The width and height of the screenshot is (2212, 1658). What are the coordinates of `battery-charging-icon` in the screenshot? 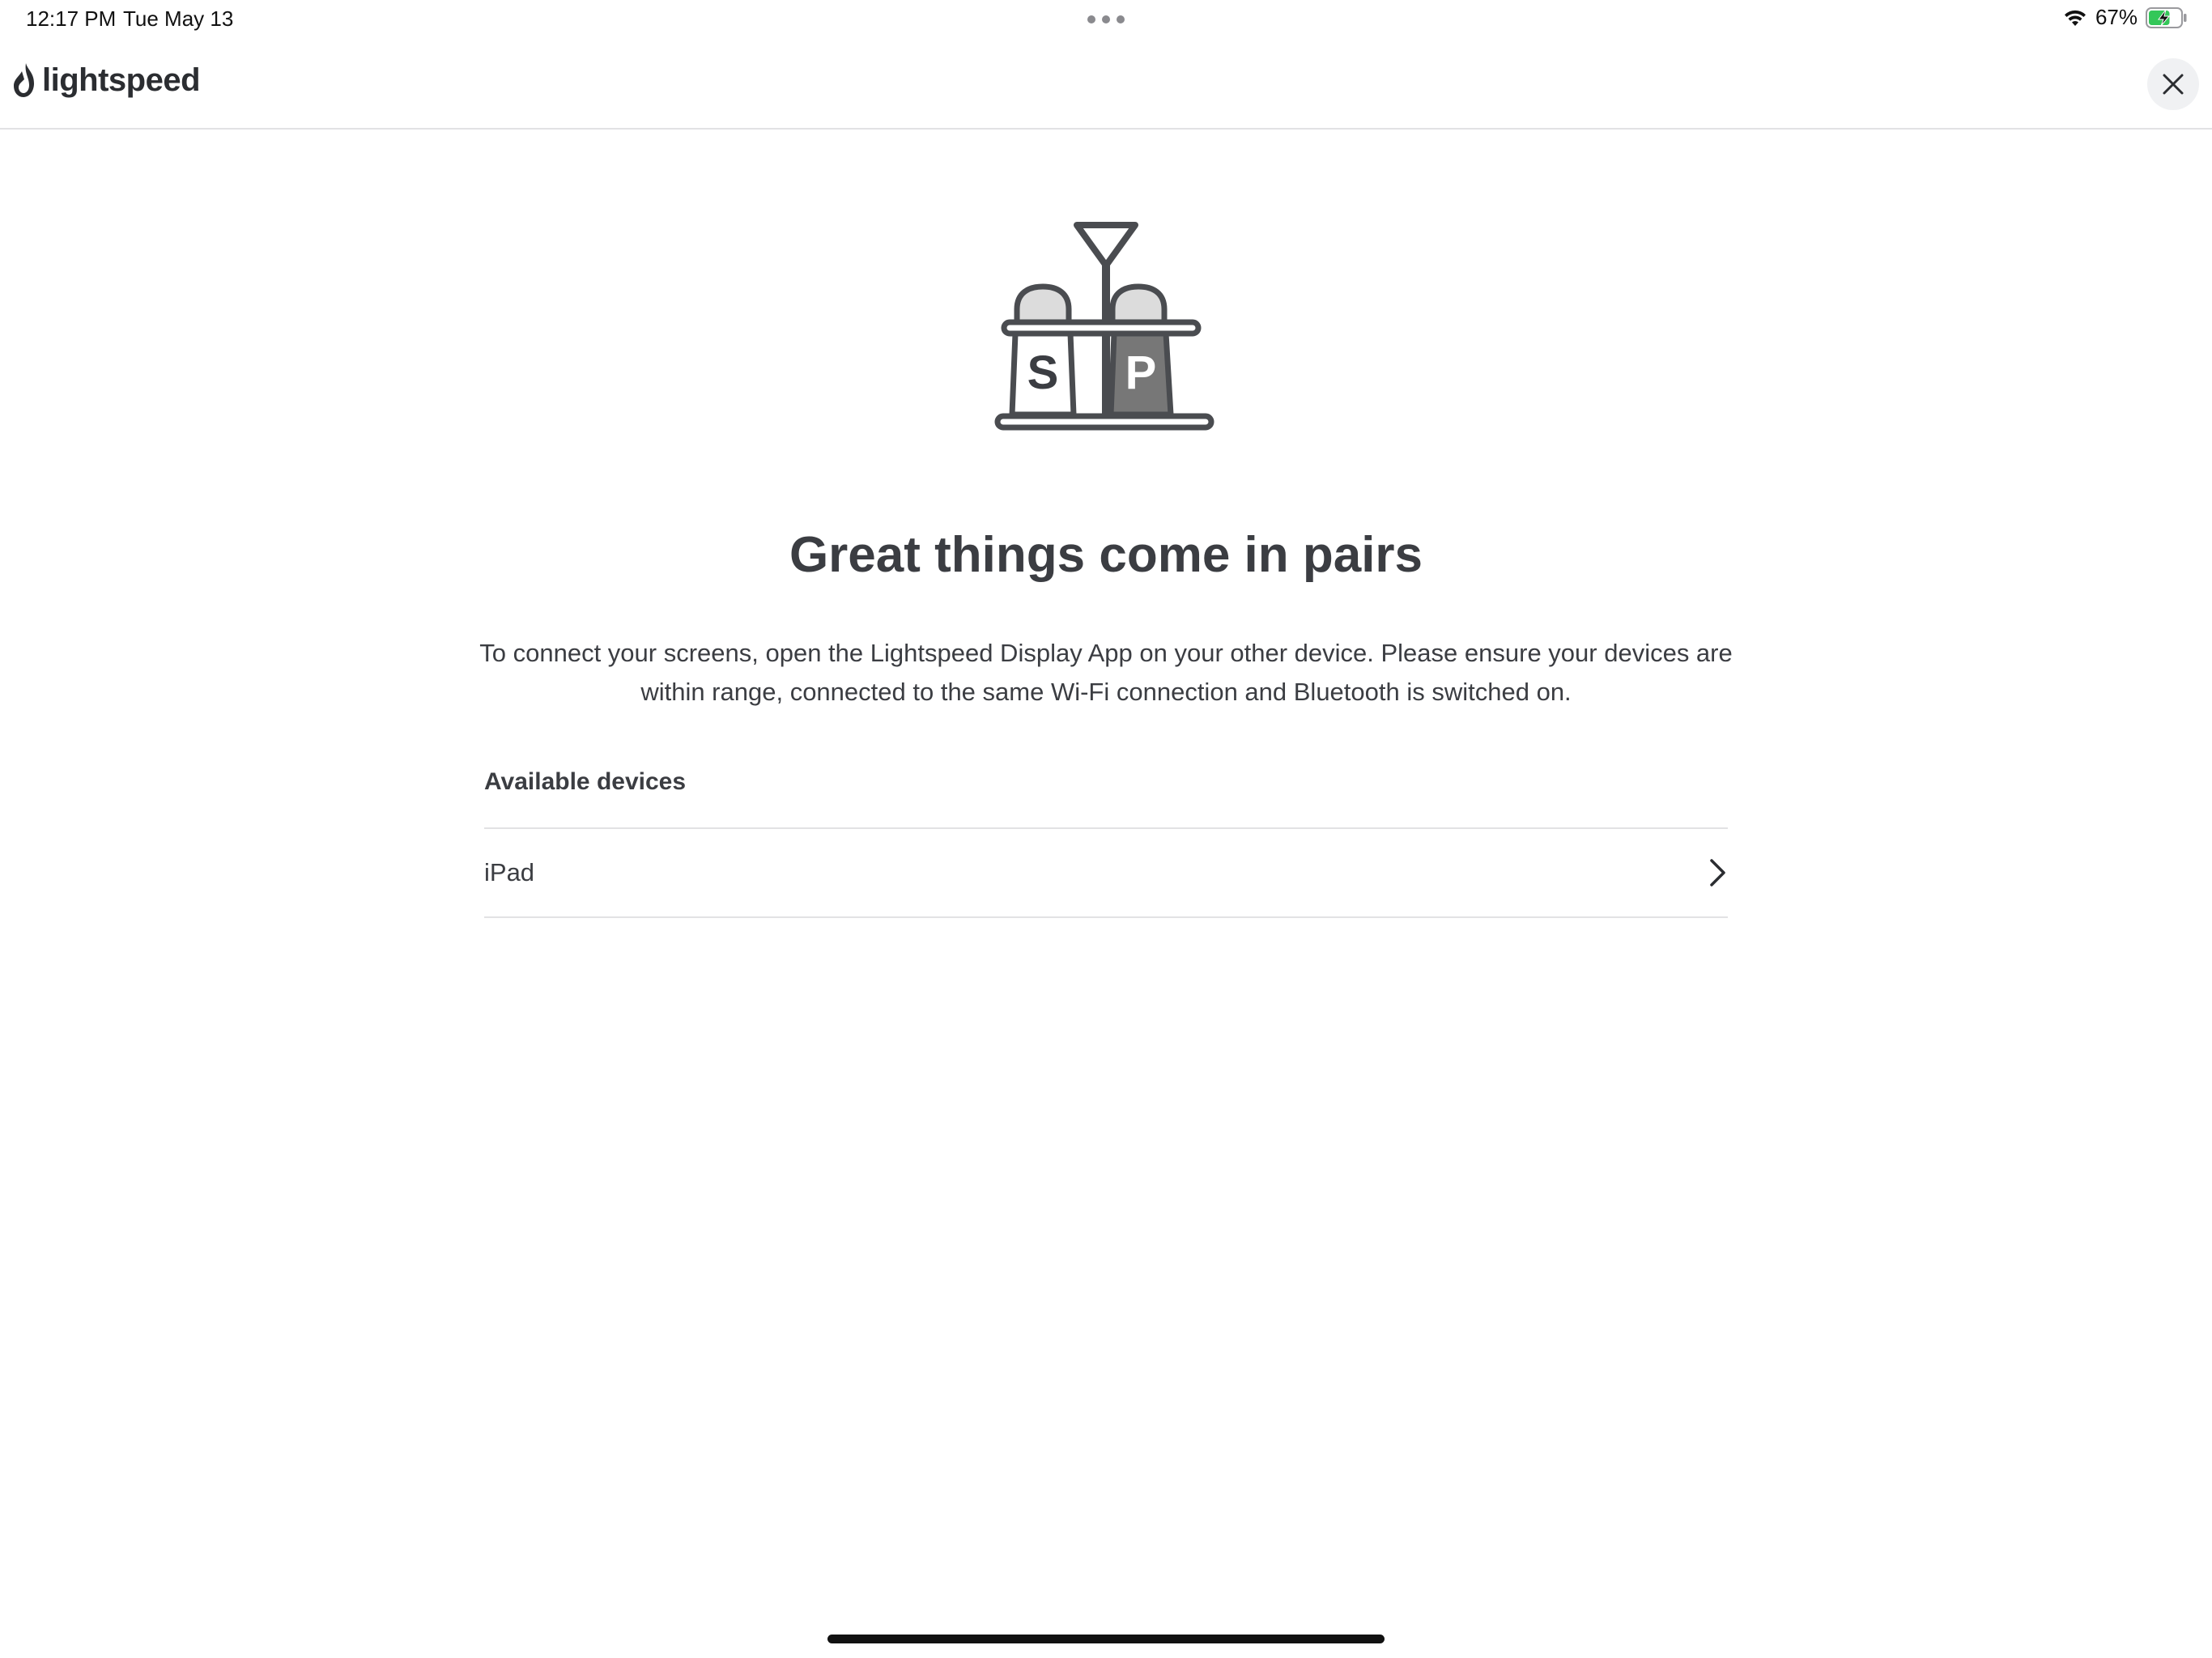 It's located at (2167, 17).